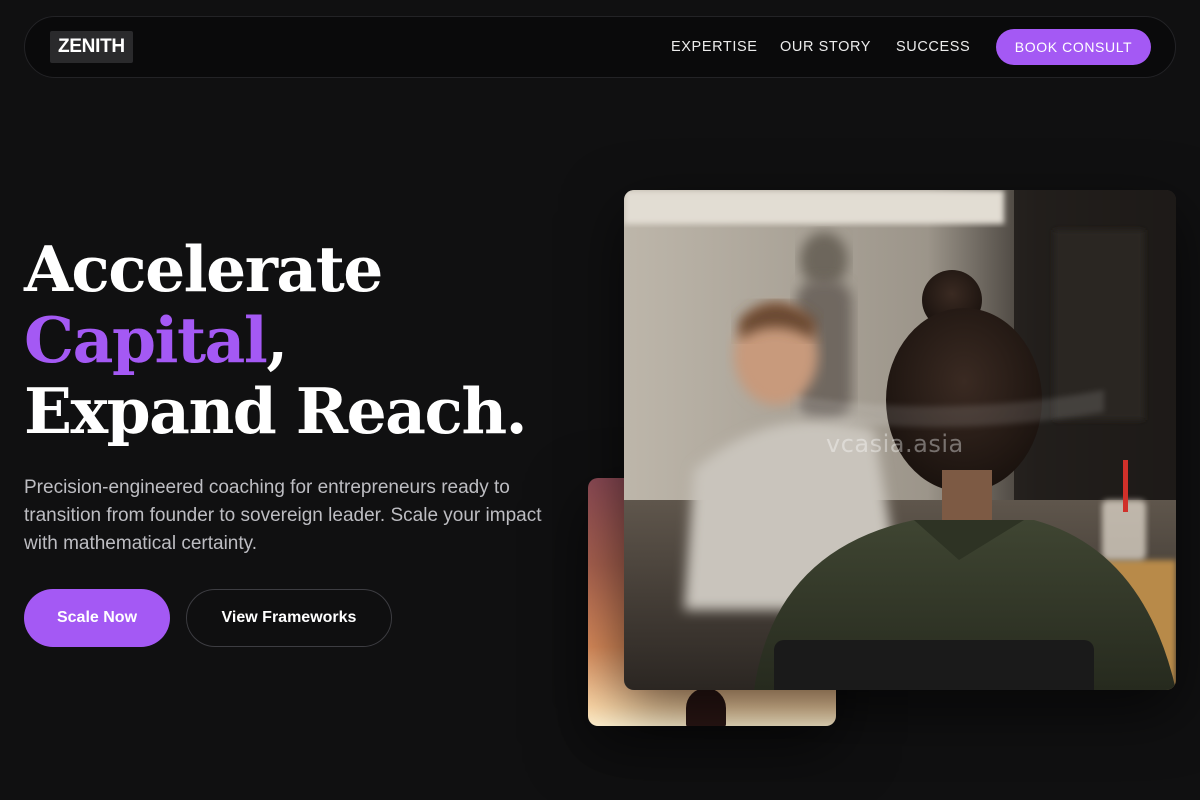  I want to click on nav-link-expertise: EXPERTISE, so click(714, 47).